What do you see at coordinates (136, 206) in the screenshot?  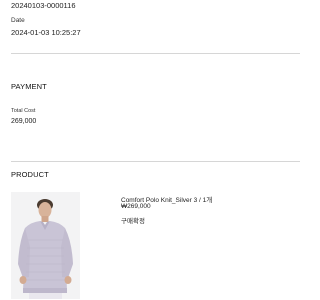 I see `product-price: ₩269,000` at bounding box center [136, 206].